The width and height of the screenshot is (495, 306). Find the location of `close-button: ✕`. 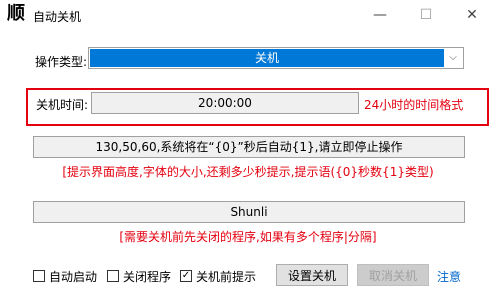

close-button: ✕ is located at coordinates (472, 15).